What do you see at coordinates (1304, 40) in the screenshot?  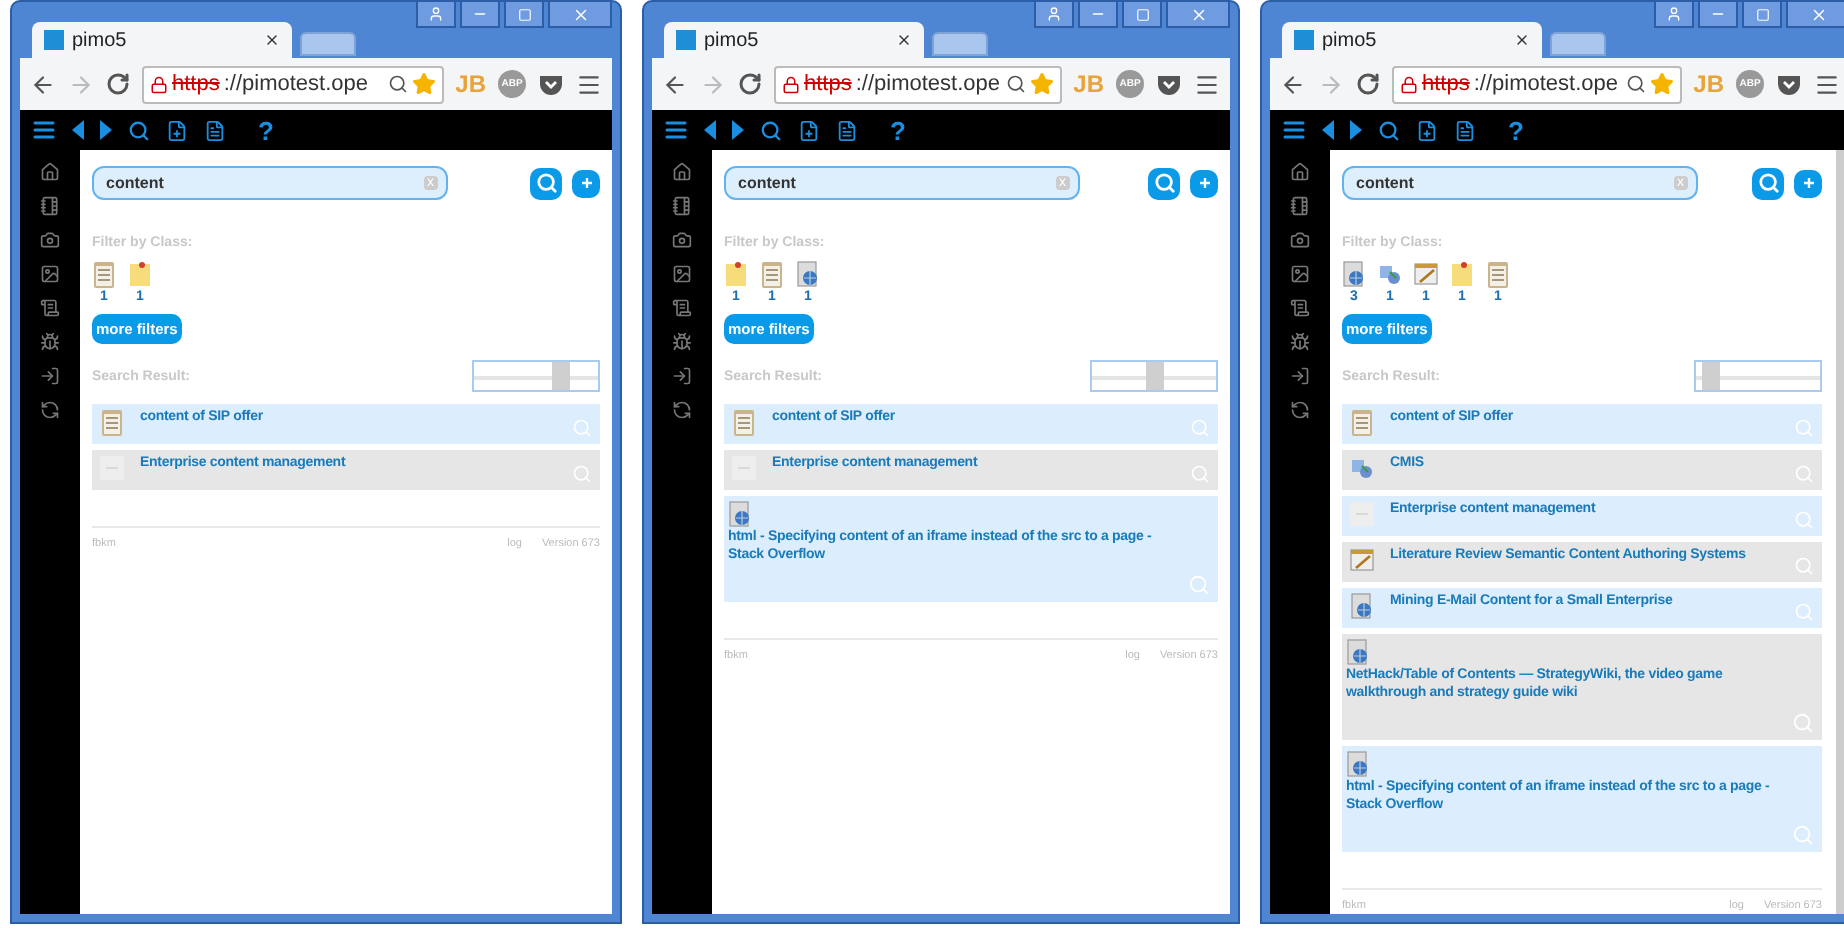 I see `favicon-icon` at bounding box center [1304, 40].